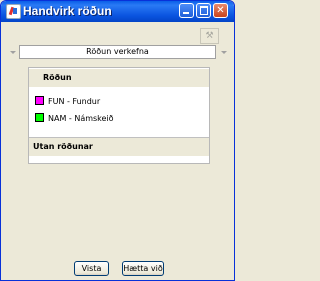  Describe the element at coordinates (91, 268) in the screenshot. I see `save-button: Vista` at that location.